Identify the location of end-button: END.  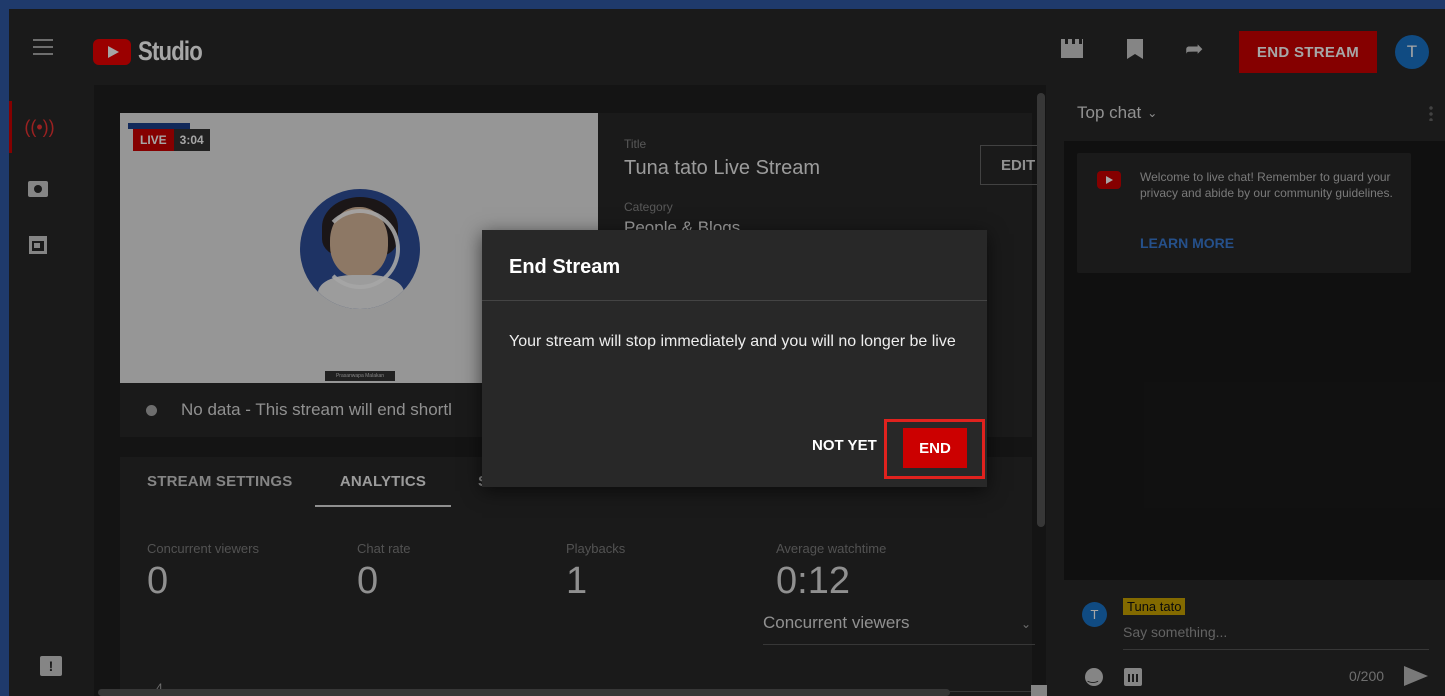
(935, 448).